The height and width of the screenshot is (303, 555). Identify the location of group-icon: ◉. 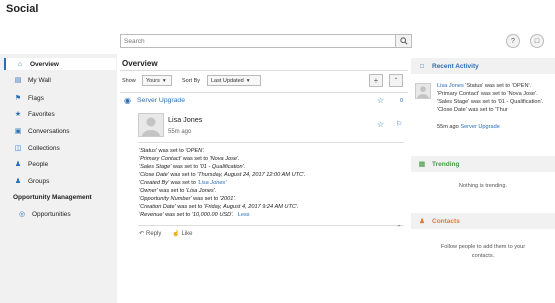
(127, 100).